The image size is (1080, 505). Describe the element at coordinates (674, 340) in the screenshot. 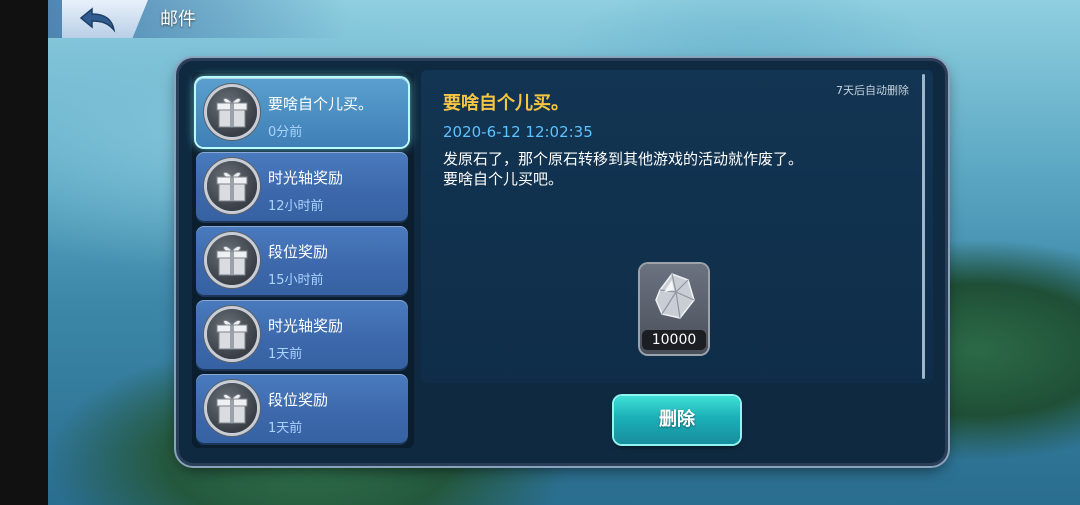

I see `reward-count: 10000` at that location.